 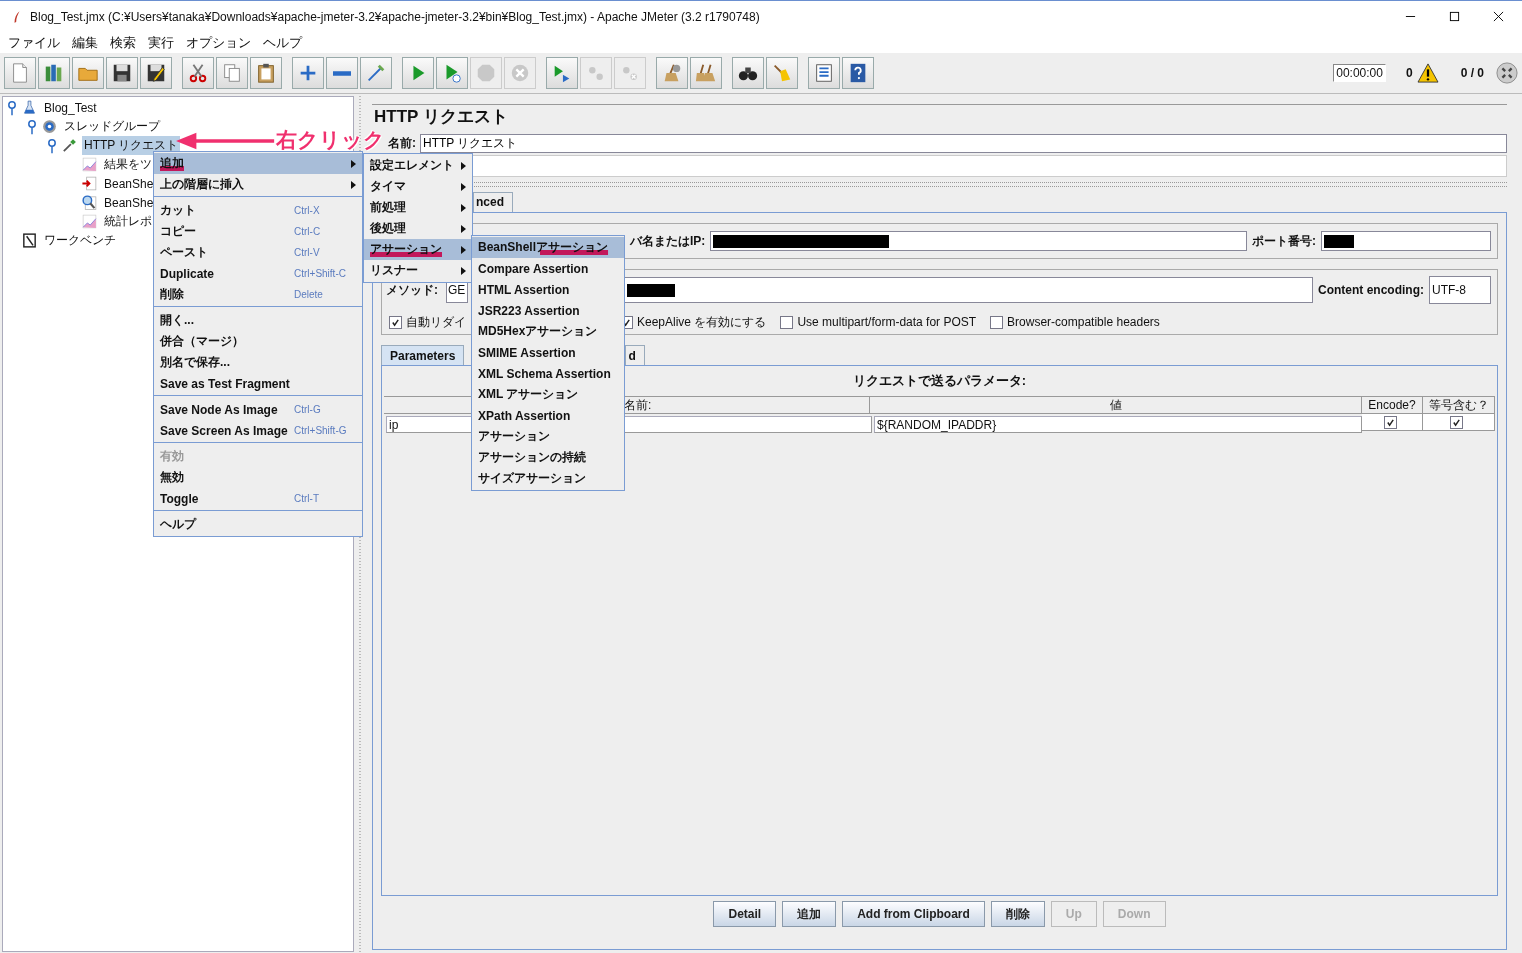 I want to click on encoding-field: UTF-8, so click(x=1460, y=290).